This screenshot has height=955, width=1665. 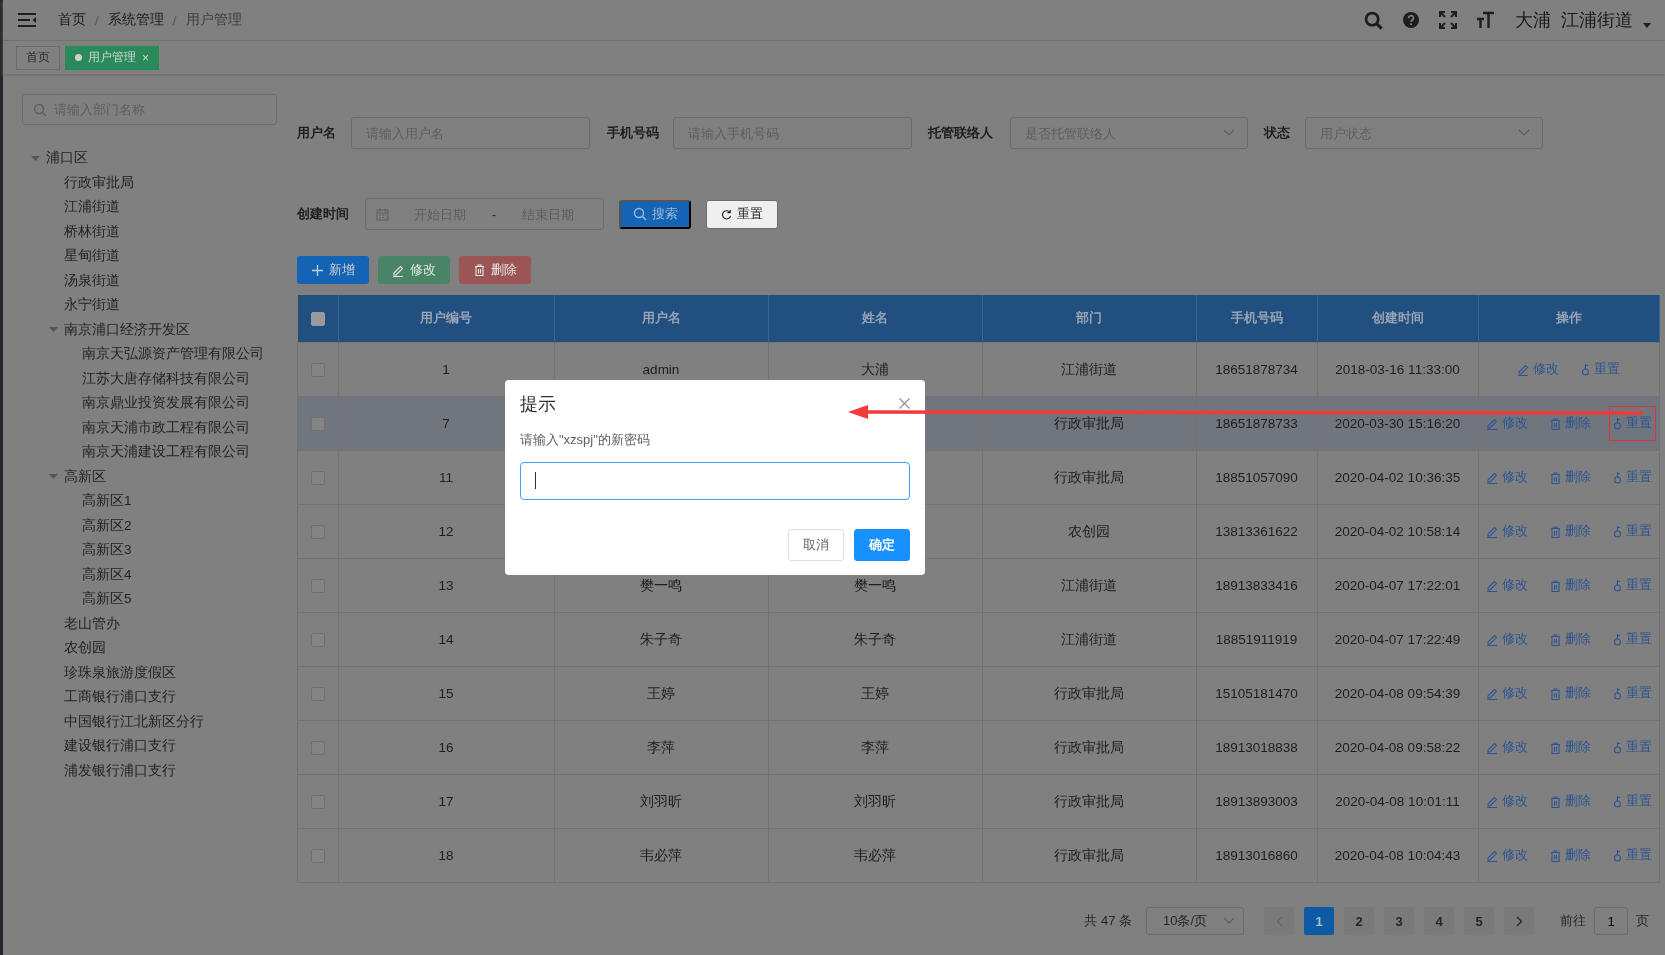 What do you see at coordinates (173, 354) in the screenshot?
I see `tree-item: 南京天弘源资产管理有限公司` at bounding box center [173, 354].